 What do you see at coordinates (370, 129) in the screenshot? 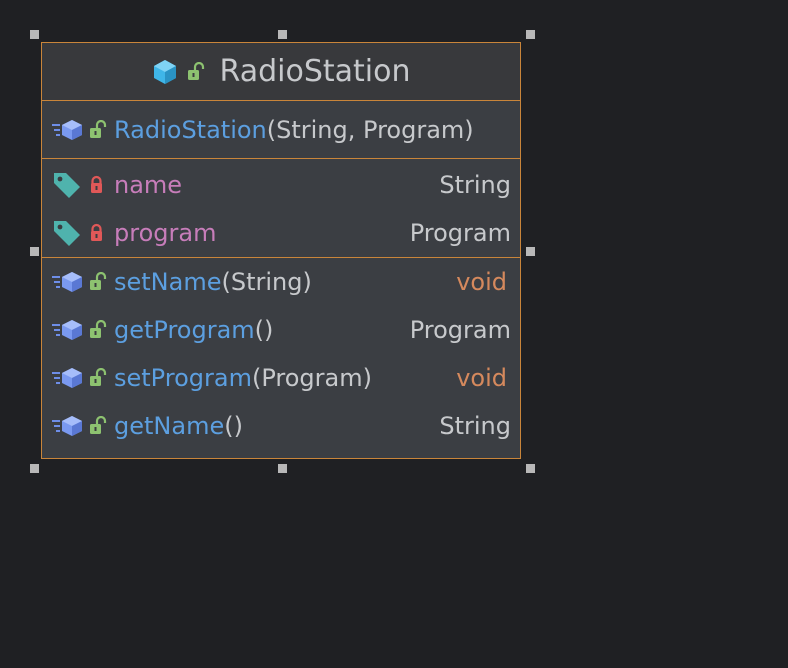
I see `constructor-params: (String, Program)` at bounding box center [370, 129].